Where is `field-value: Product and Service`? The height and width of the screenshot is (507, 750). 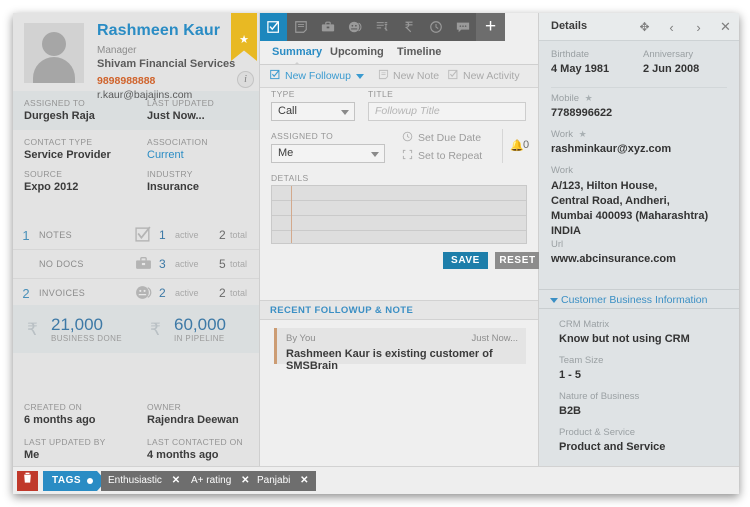
field-value: Product and Service is located at coordinates (612, 447).